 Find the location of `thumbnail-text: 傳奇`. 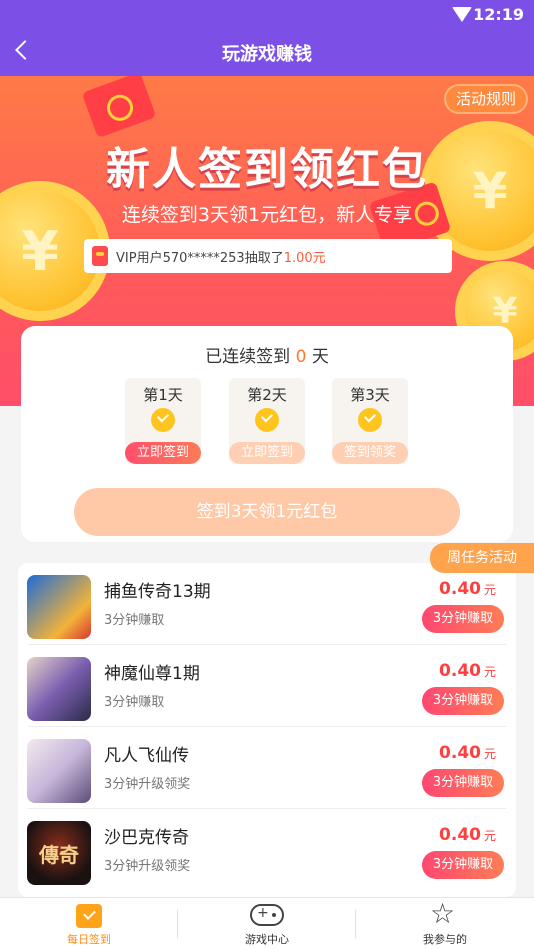

thumbnail-text: 傳奇 is located at coordinates (59, 855).